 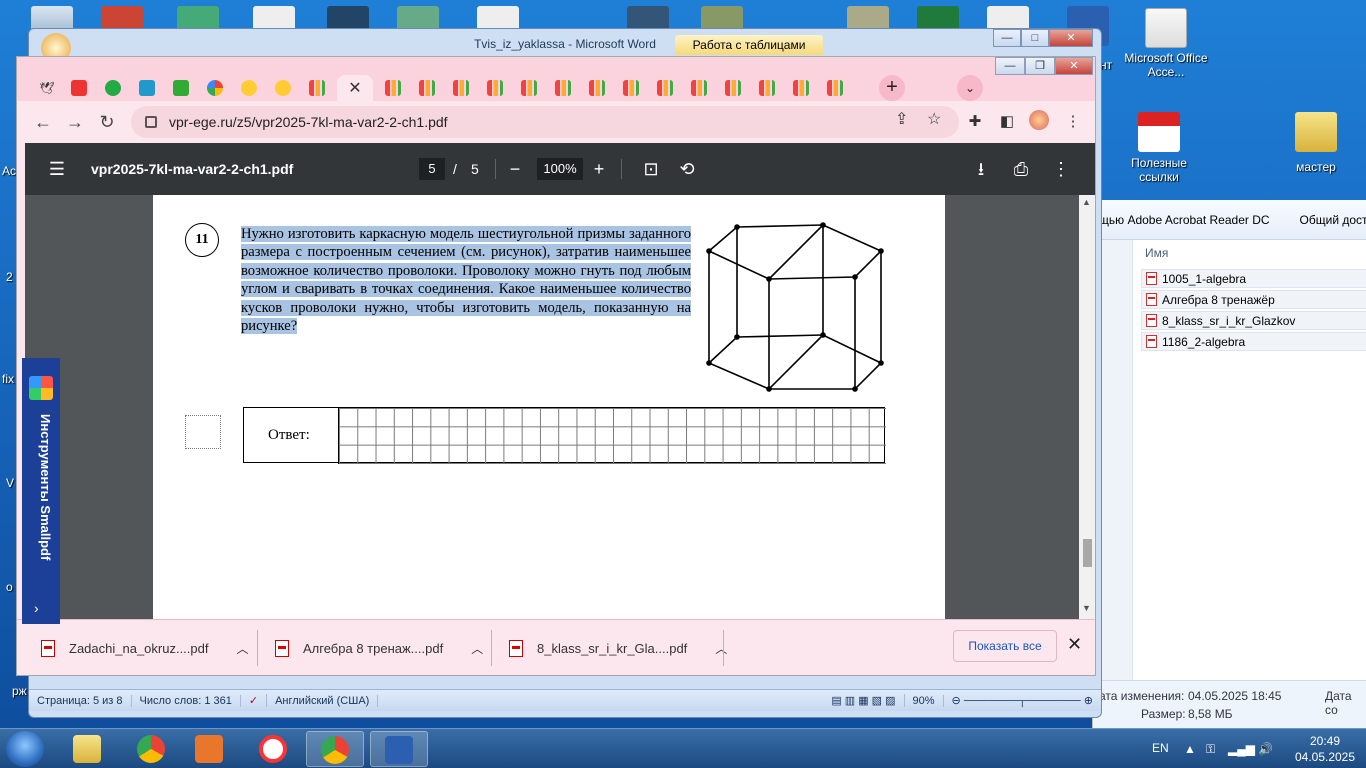 What do you see at coordinates (1073, 122) in the screenshot?
I see `chrome-menu-icon: ⋮` at bounding box center [1073, 122].